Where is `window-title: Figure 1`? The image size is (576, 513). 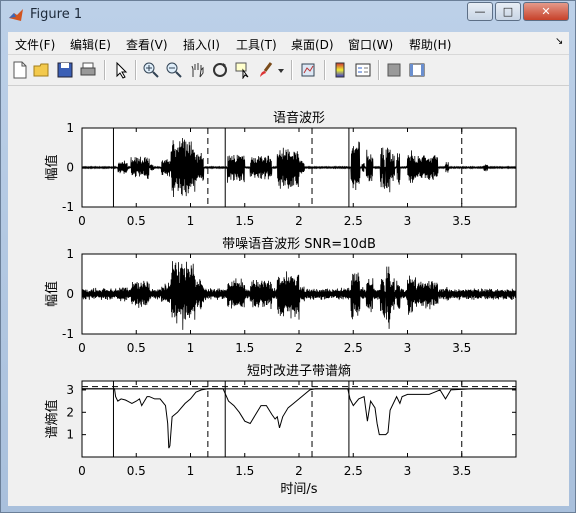 window-title: Figure 1 is located at coordinates (56, 14).